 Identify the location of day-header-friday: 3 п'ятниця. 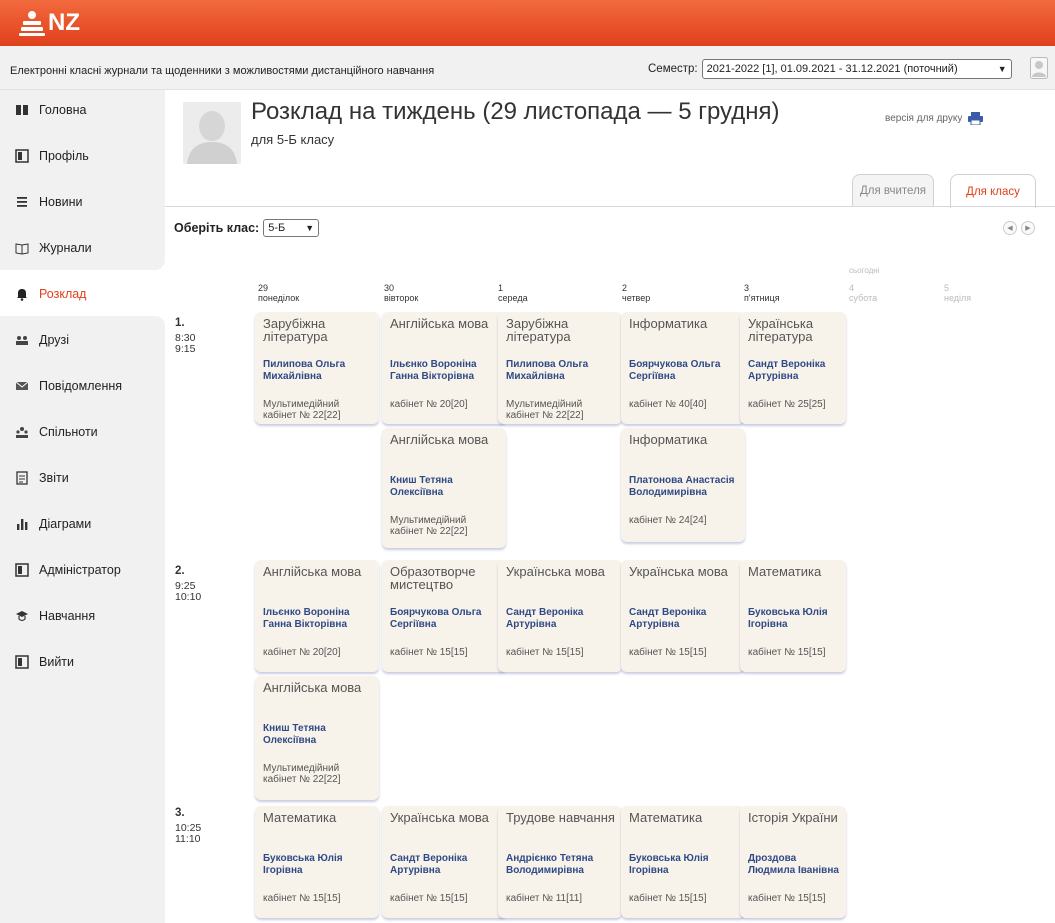
(804, 293).